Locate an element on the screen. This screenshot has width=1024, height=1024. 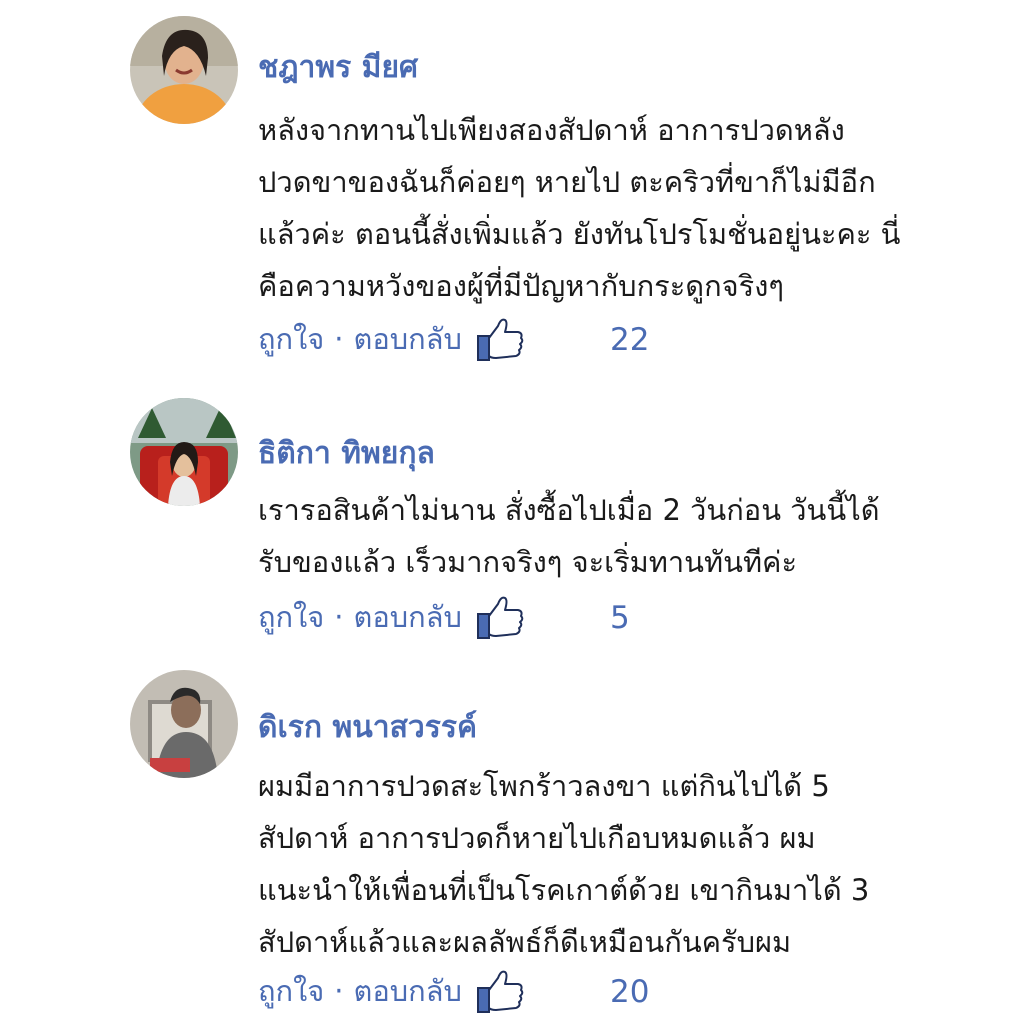
like-count-2: 5 is located at coordinates (620, 618).